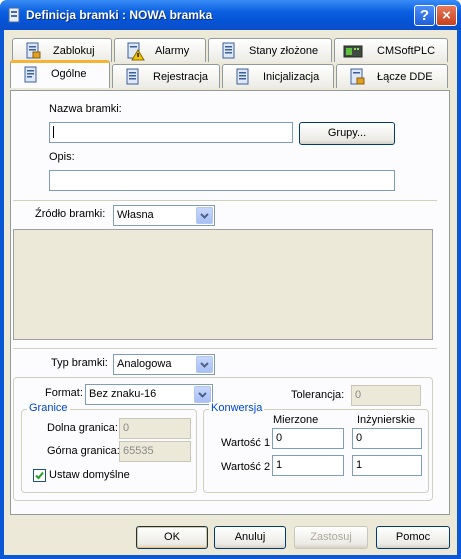 The width and height of the screenshot is (461, 559). What do you see at coordinates (69, 74) in the screenshot?
I see `tab-label: Ogólne` at bounding box center [69, 74].